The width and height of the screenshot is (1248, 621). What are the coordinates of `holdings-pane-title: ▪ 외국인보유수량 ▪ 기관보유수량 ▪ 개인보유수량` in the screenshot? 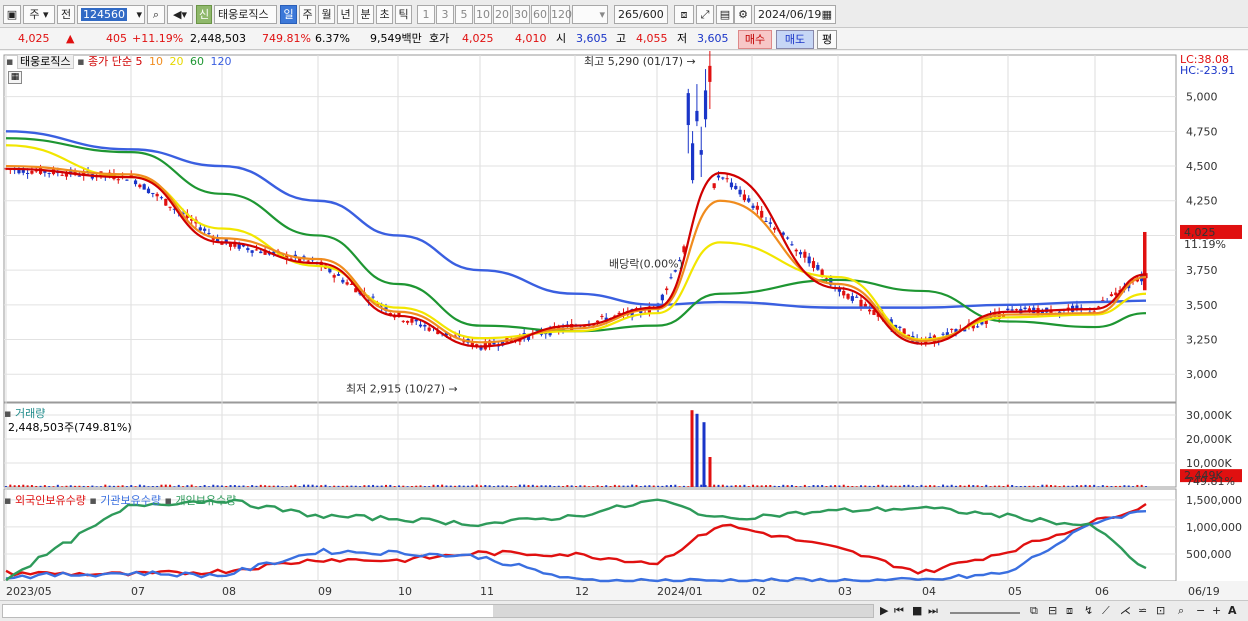 It's located at (120, 500).